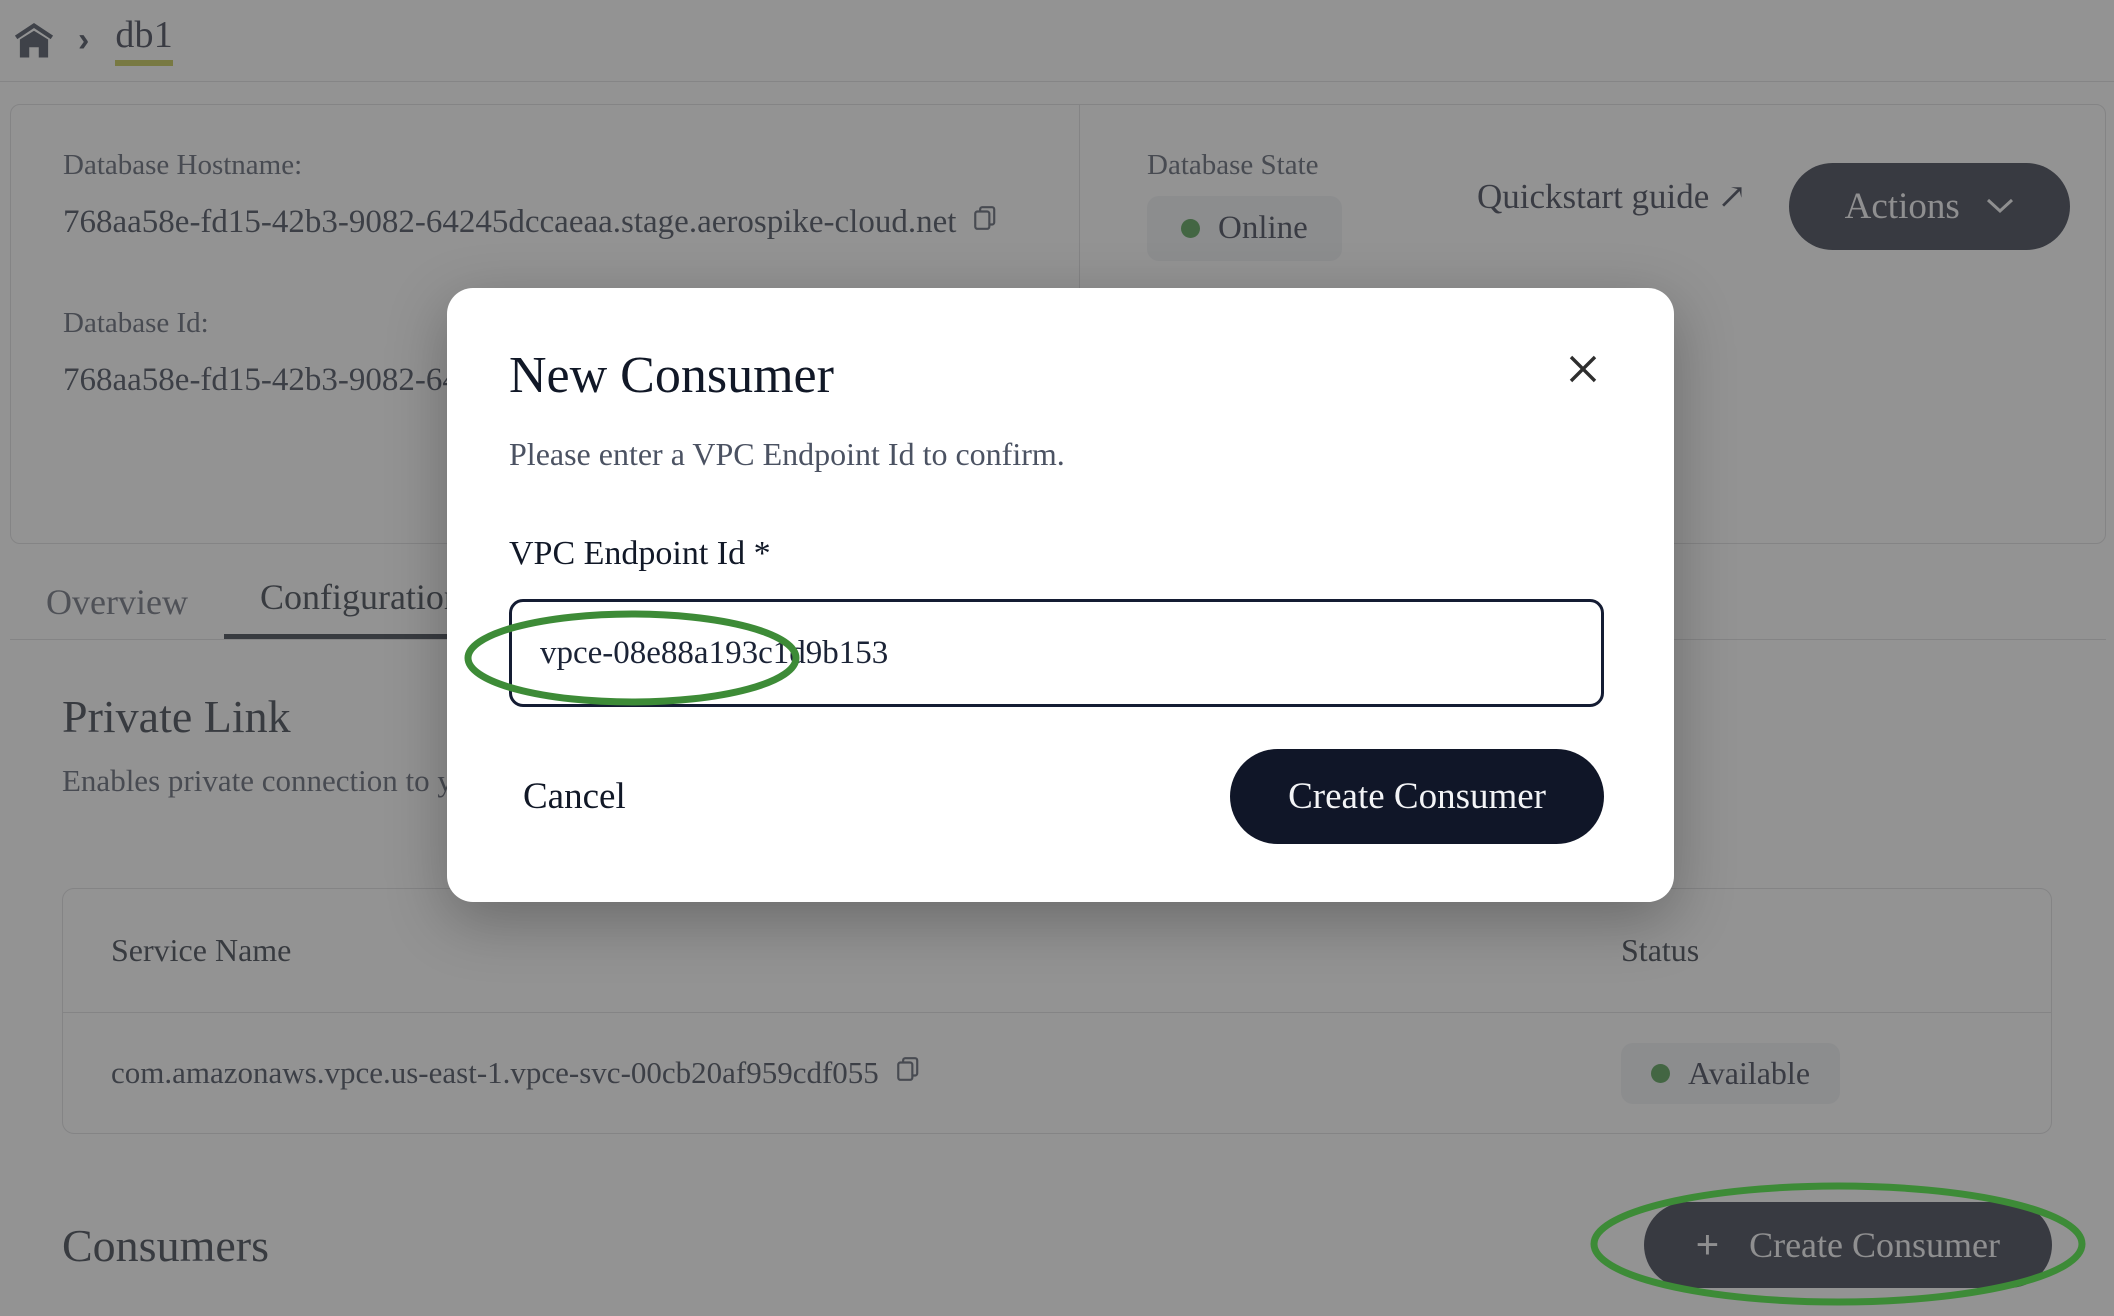 This screenshot has height=1316, width=2114. What do you see at coordinates (1056, 796) in the screenshot?
I see `dialog-footer: Cancel Create Consumer` at bounding box center [1056, 796].